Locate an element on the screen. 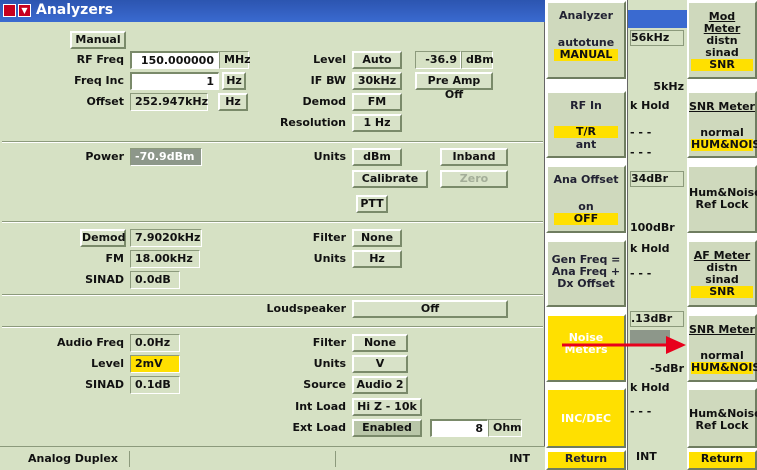 The image size is (757, 470). ana-offset-softkey: Ana Offset on OFF is located at coordinates (586, 199).